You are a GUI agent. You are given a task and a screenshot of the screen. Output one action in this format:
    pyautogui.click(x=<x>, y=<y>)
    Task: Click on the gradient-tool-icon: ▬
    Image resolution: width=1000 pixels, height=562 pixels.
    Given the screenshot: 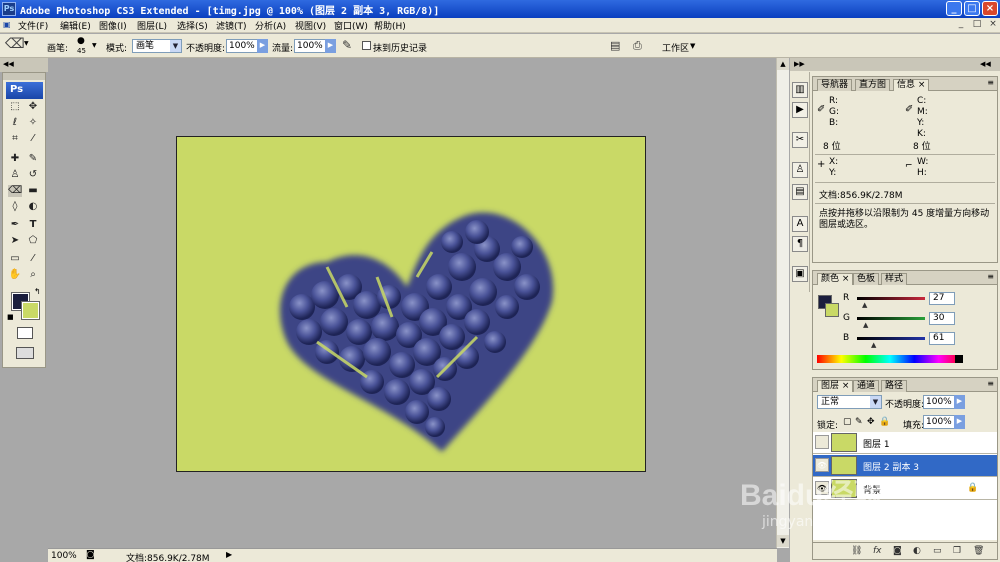 What is the action you would take?
    pyautogui.click(x=33, y=191)
    